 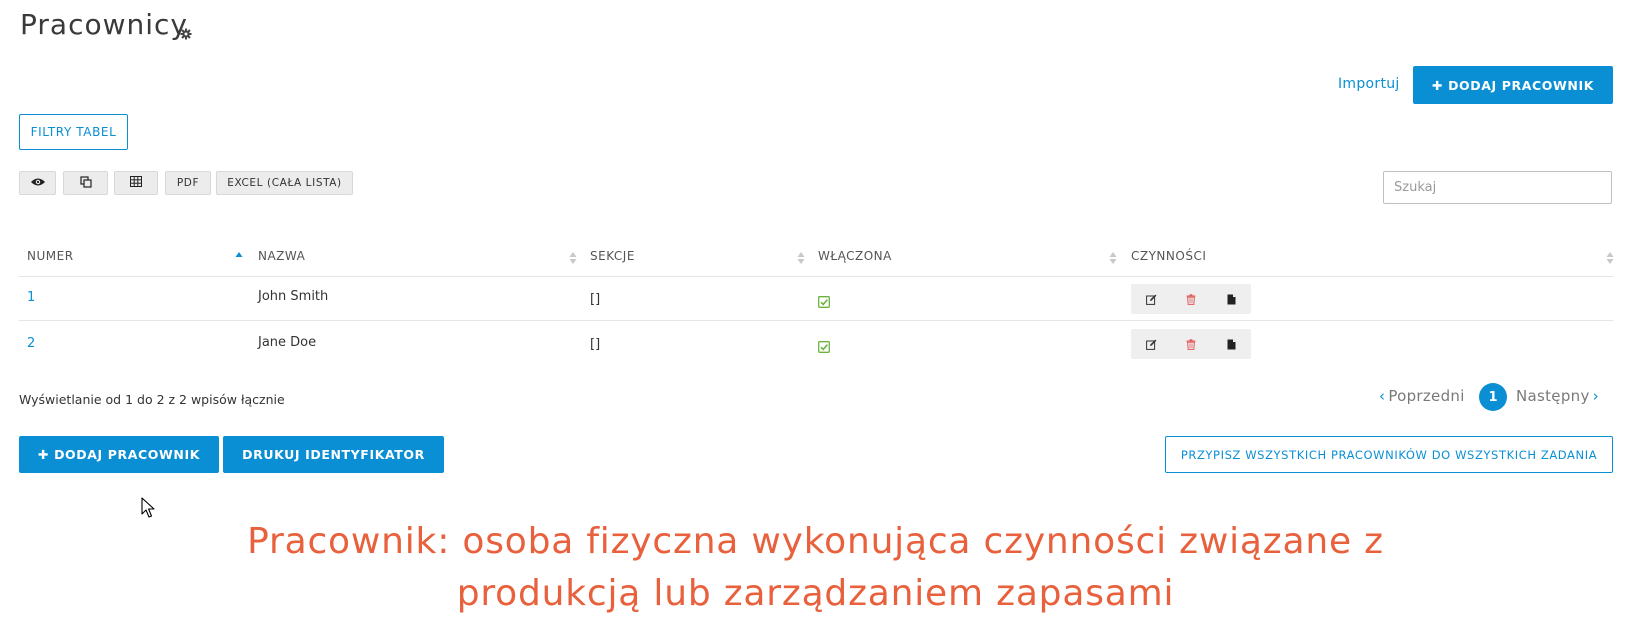 What do you see at coordinates (31, 343) in the screenshot?
I see `employee-number-link: 2` at bounding box center [31, 343].